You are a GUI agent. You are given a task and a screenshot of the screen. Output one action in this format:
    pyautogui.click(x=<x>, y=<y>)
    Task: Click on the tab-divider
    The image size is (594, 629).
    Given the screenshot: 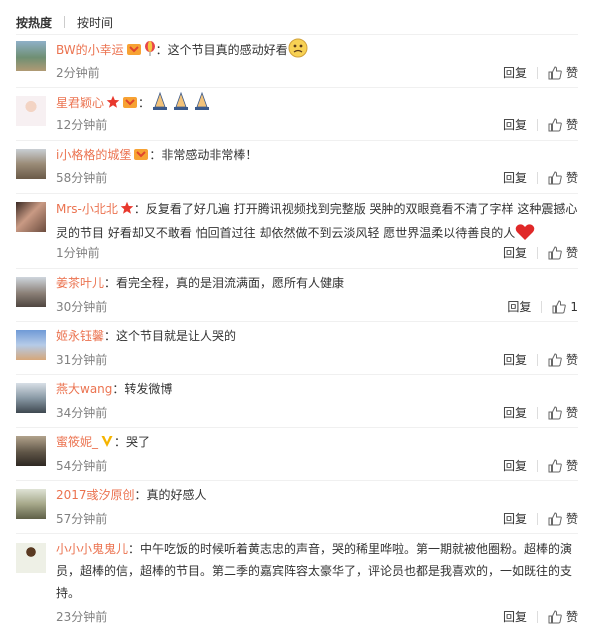 What is the action you would take?
    pyautogui.click(x=65, y=22)
    